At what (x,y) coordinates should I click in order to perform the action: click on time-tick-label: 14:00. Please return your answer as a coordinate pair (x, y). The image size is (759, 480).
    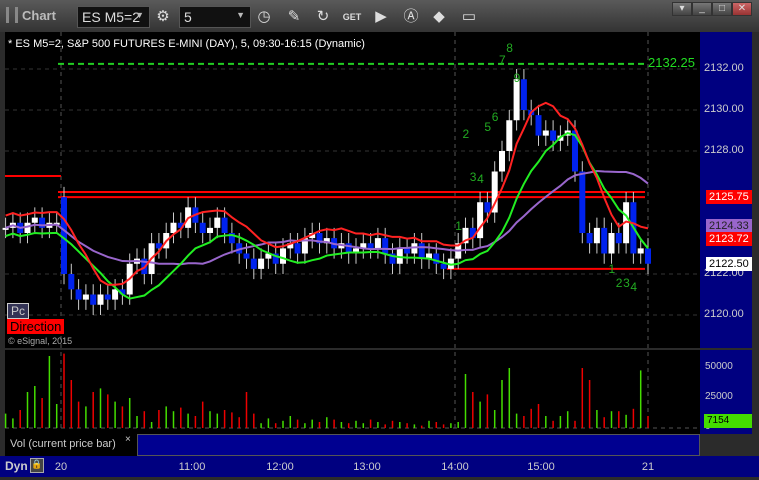
    Looking at the image, I should click on (455, 467).